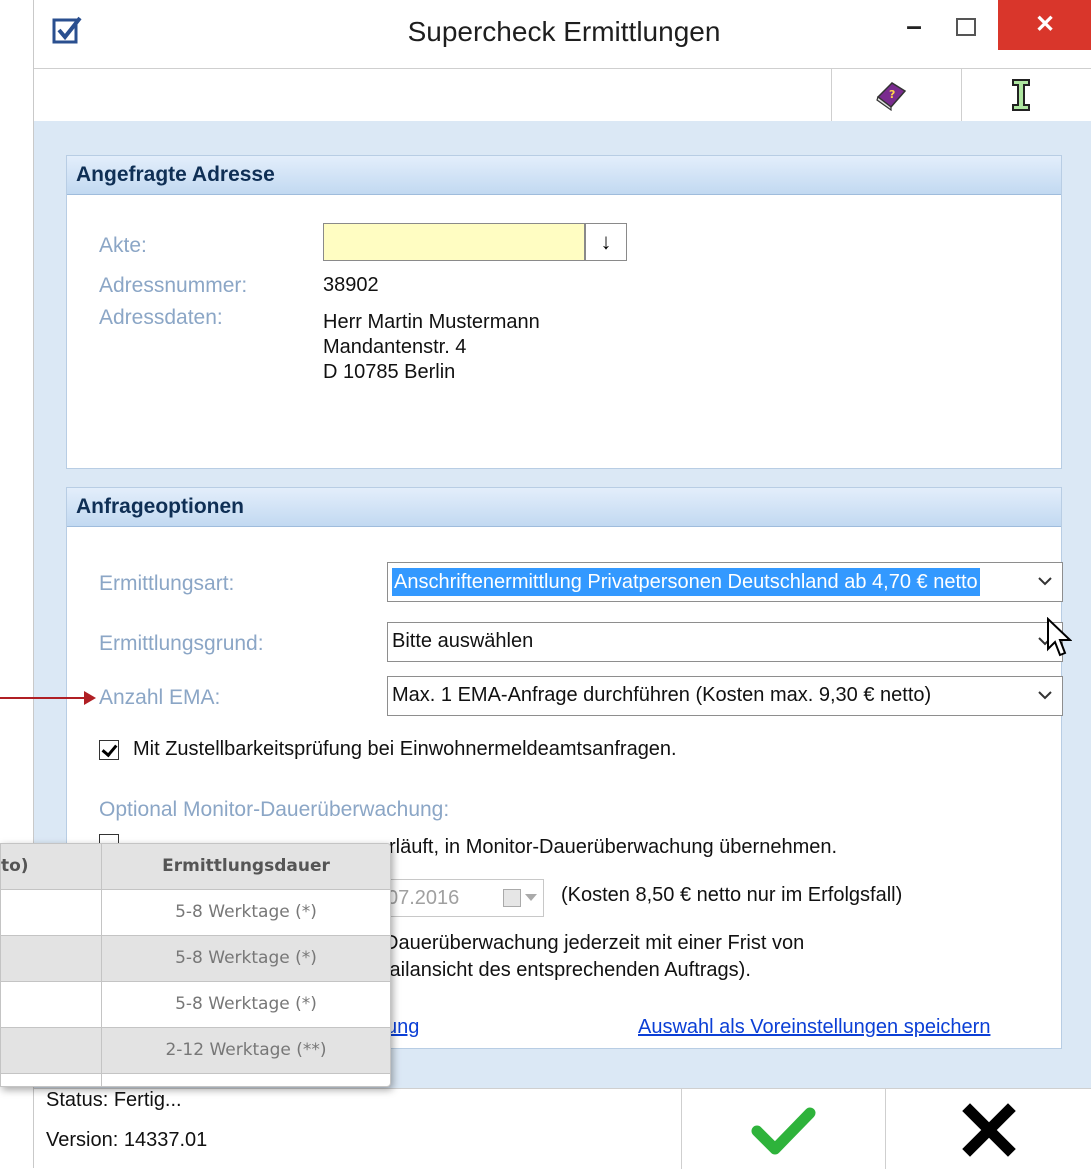 The width and height of the screenshot is (1091, 1169). I want to click on adressnummer-value: 38902, so click(351, 285).